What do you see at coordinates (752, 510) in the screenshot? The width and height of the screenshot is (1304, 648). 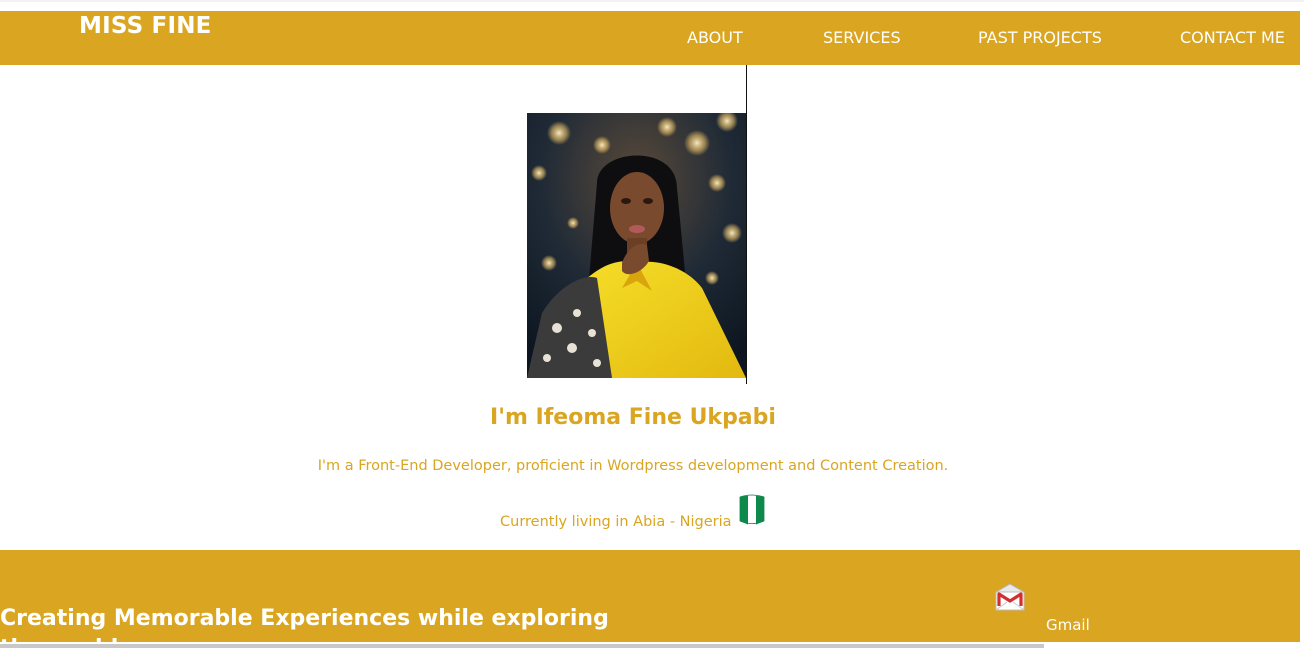 I see `nigeria-flag-icon` at bounding box center [752, 510].